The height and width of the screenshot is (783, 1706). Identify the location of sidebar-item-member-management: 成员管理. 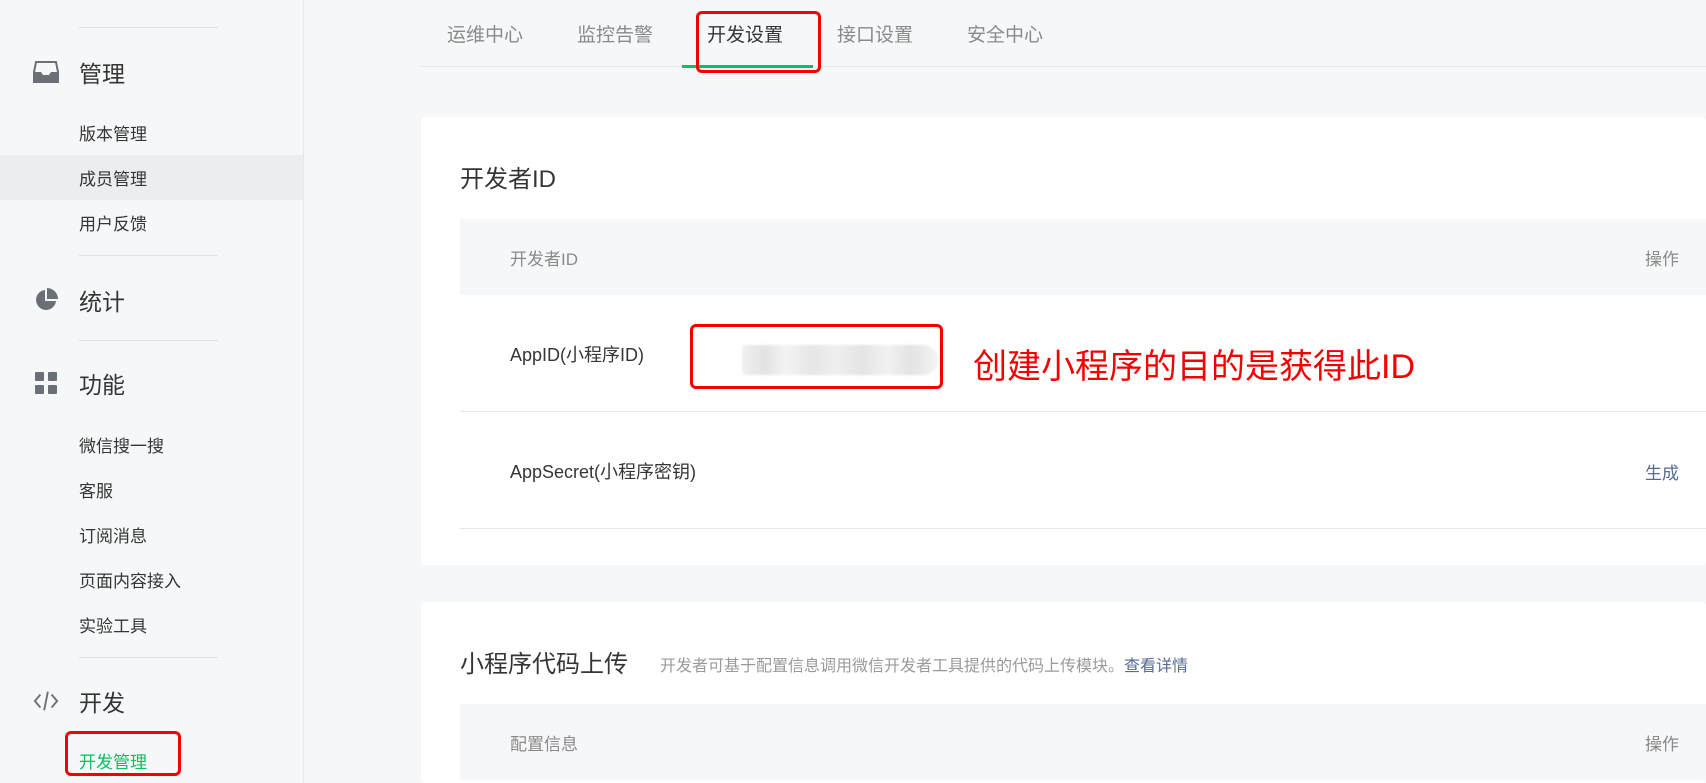
(151, 177).